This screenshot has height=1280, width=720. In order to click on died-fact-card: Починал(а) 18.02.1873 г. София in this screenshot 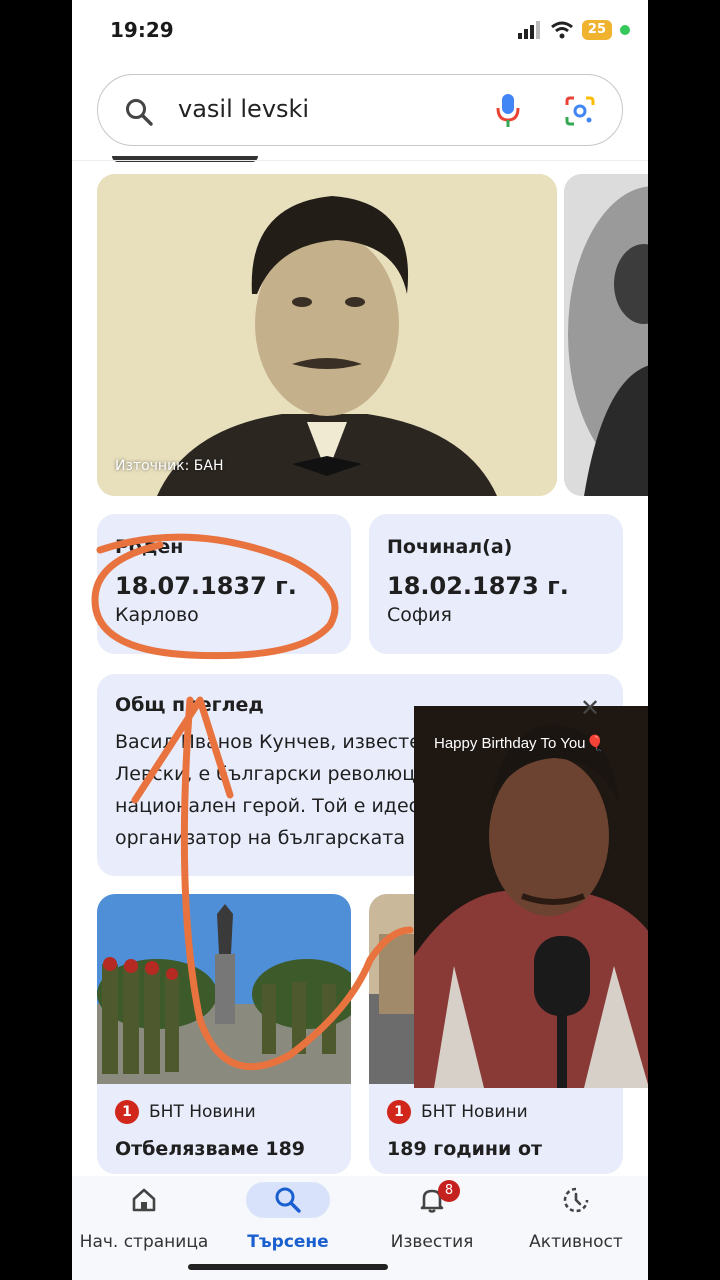, I will do `click(496, 584)`.